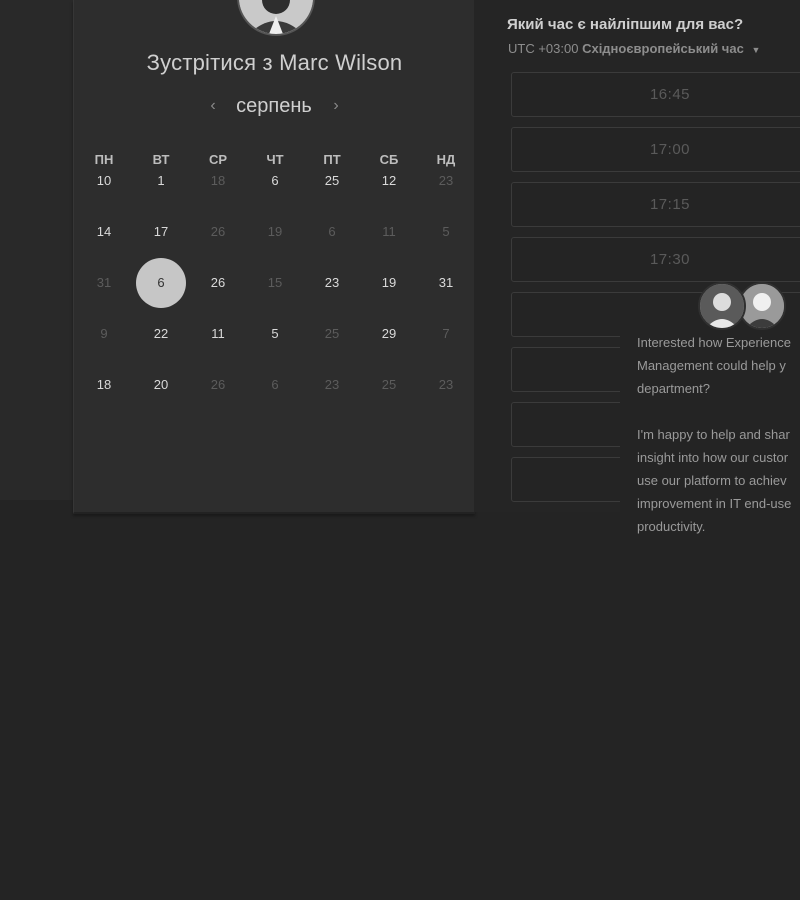  What do you see at coordinates (713, 457) in the screenshot?
I see `chat-line: insight into how our custor` at bounding box center [713, 457].